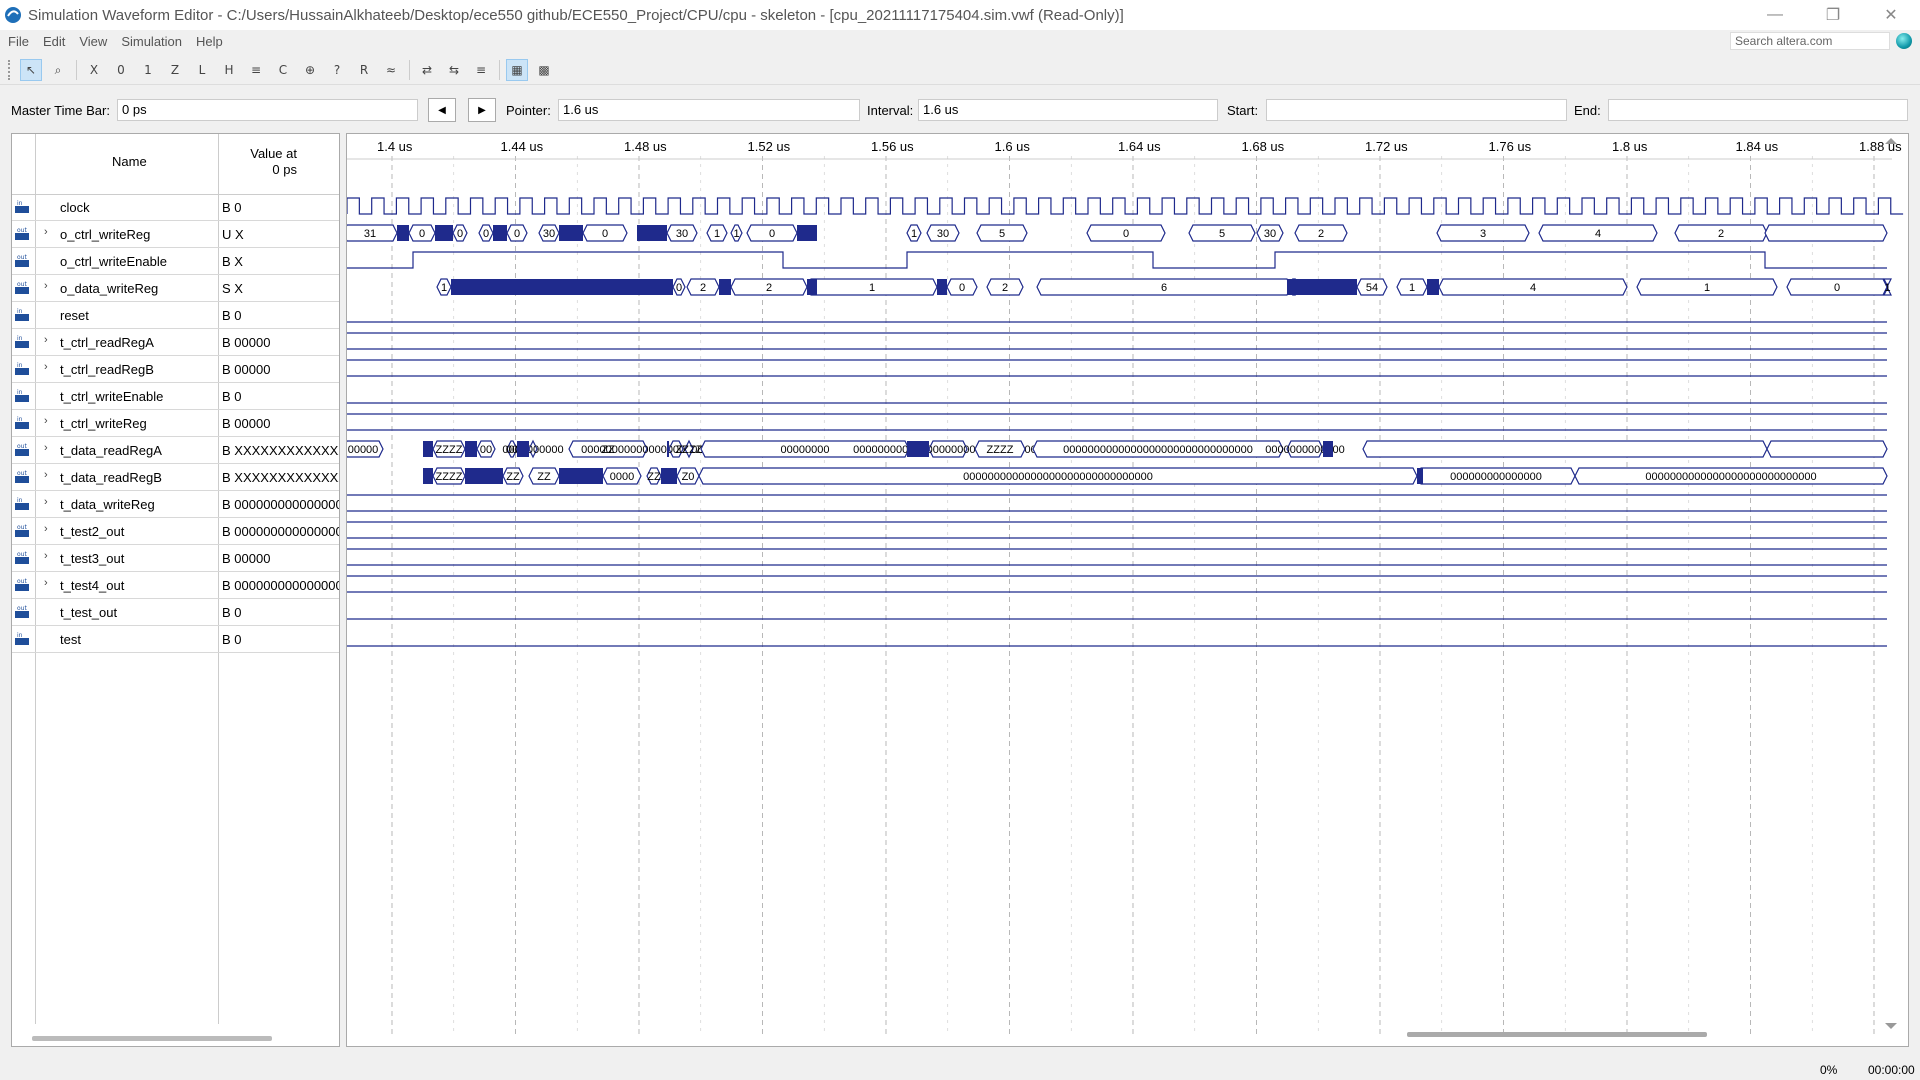 This screenshot has width=1920, height=1080. Describe the element at coordinates (175, 261) in the screenshot. I see `signal-row: out o_ctrl_writeEnable B X` at that location.